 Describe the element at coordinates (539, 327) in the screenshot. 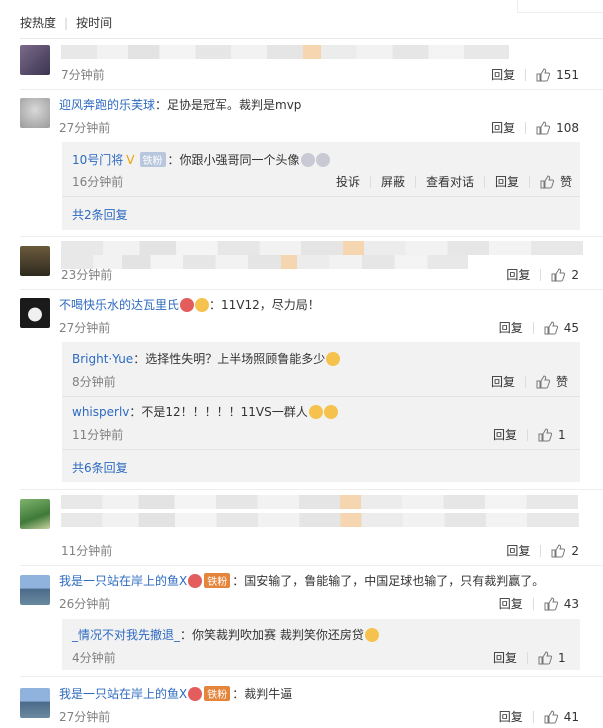

I see `comment-actions: 回复 45` at that location.